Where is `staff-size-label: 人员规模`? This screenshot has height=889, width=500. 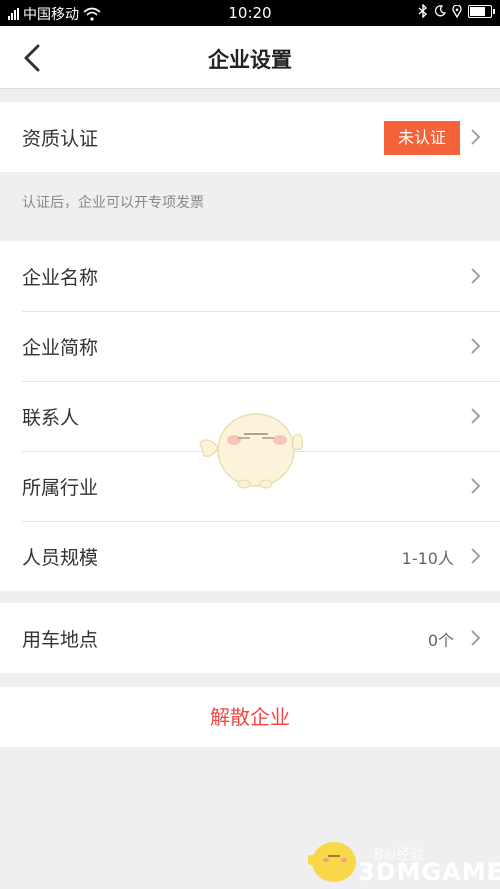
staff-size-label: 人员规模 is located at coordinates (60, 558).